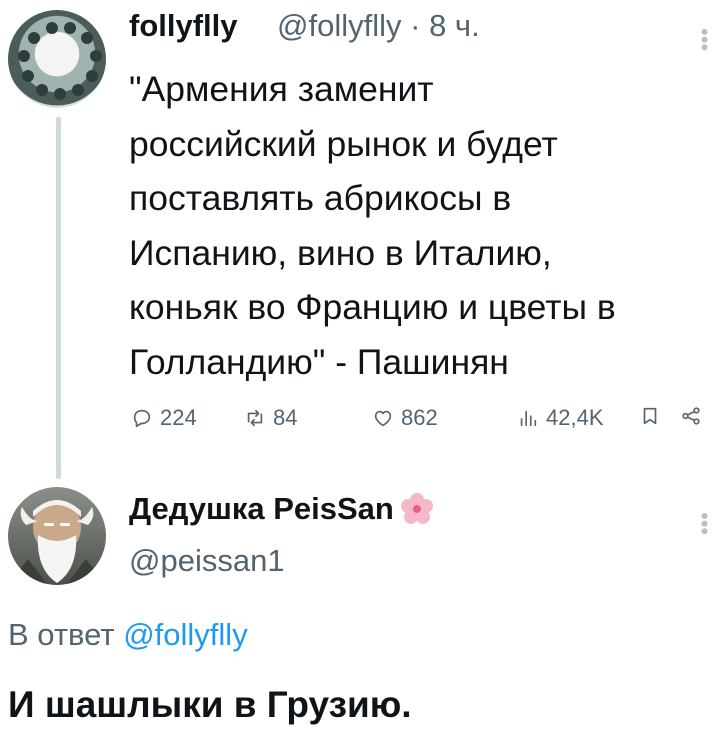 The image size is (723, 755). Describe the element at coordinates (183, 26) in the screenshot. I see `tweet1-display-name: follyflly` at that location.